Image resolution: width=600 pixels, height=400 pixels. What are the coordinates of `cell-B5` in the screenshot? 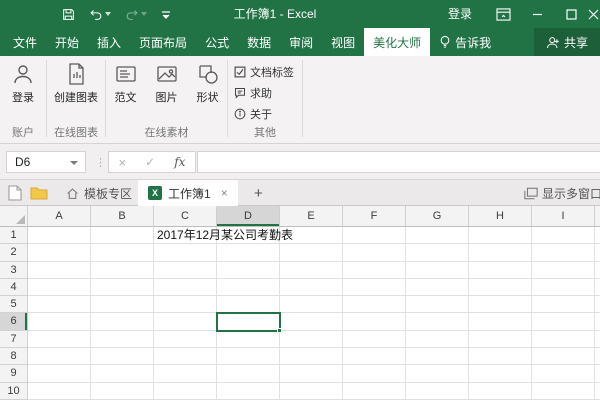 It's located at (122, 305).